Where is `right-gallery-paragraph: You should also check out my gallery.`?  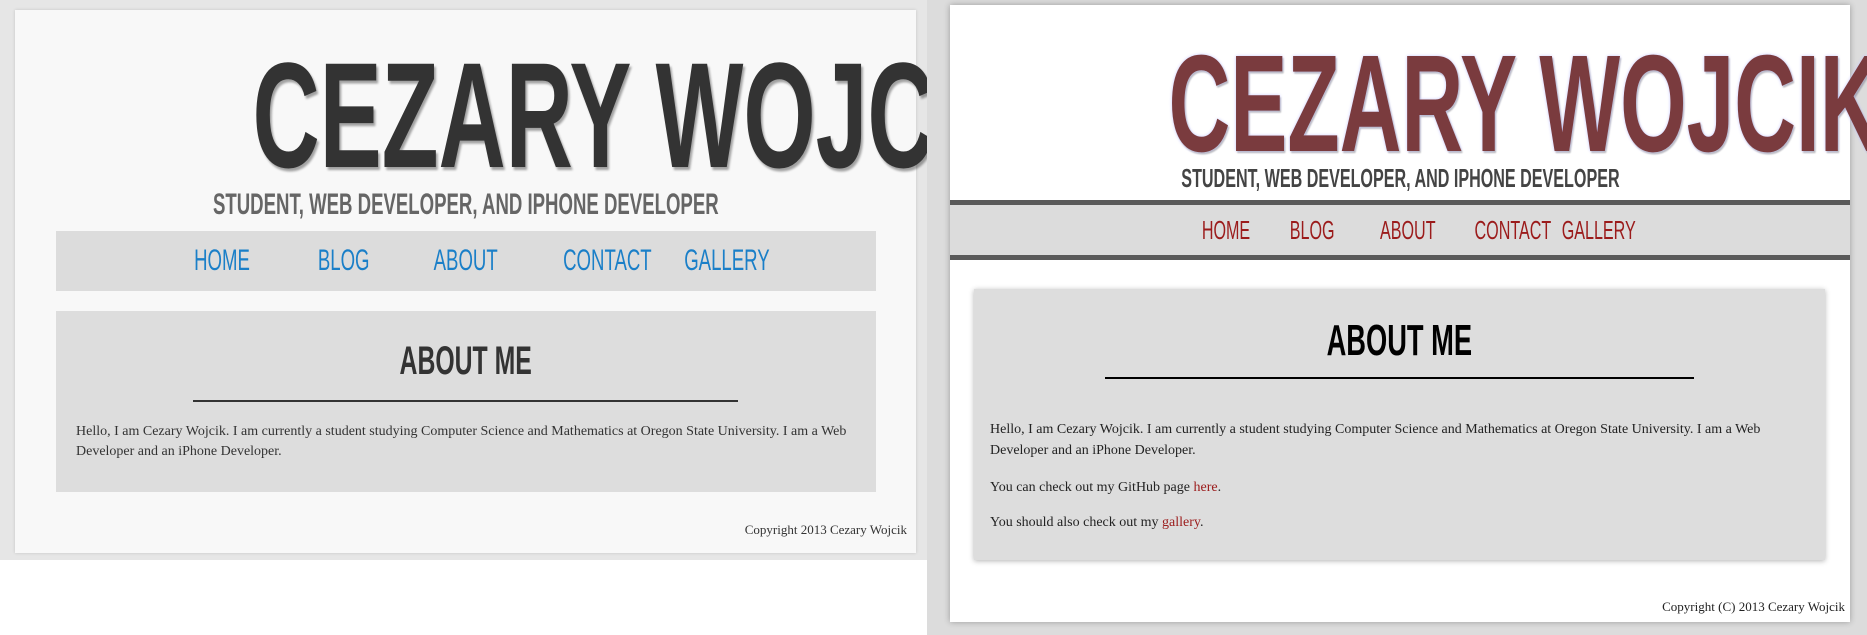 right-gallery-paragraph: You should also check out my gallery. is located at coordinates (1402, 522).